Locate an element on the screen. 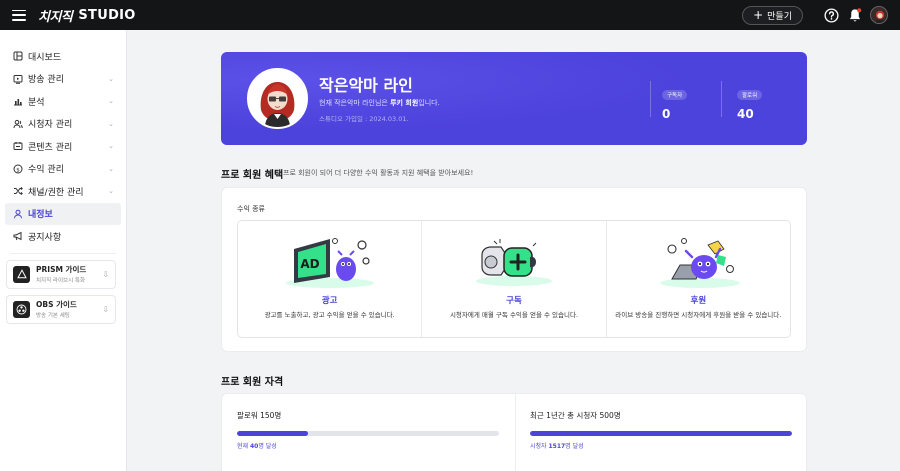  qualification-note: 시청자 1517명 달성 is located at coordinates (557, 446).